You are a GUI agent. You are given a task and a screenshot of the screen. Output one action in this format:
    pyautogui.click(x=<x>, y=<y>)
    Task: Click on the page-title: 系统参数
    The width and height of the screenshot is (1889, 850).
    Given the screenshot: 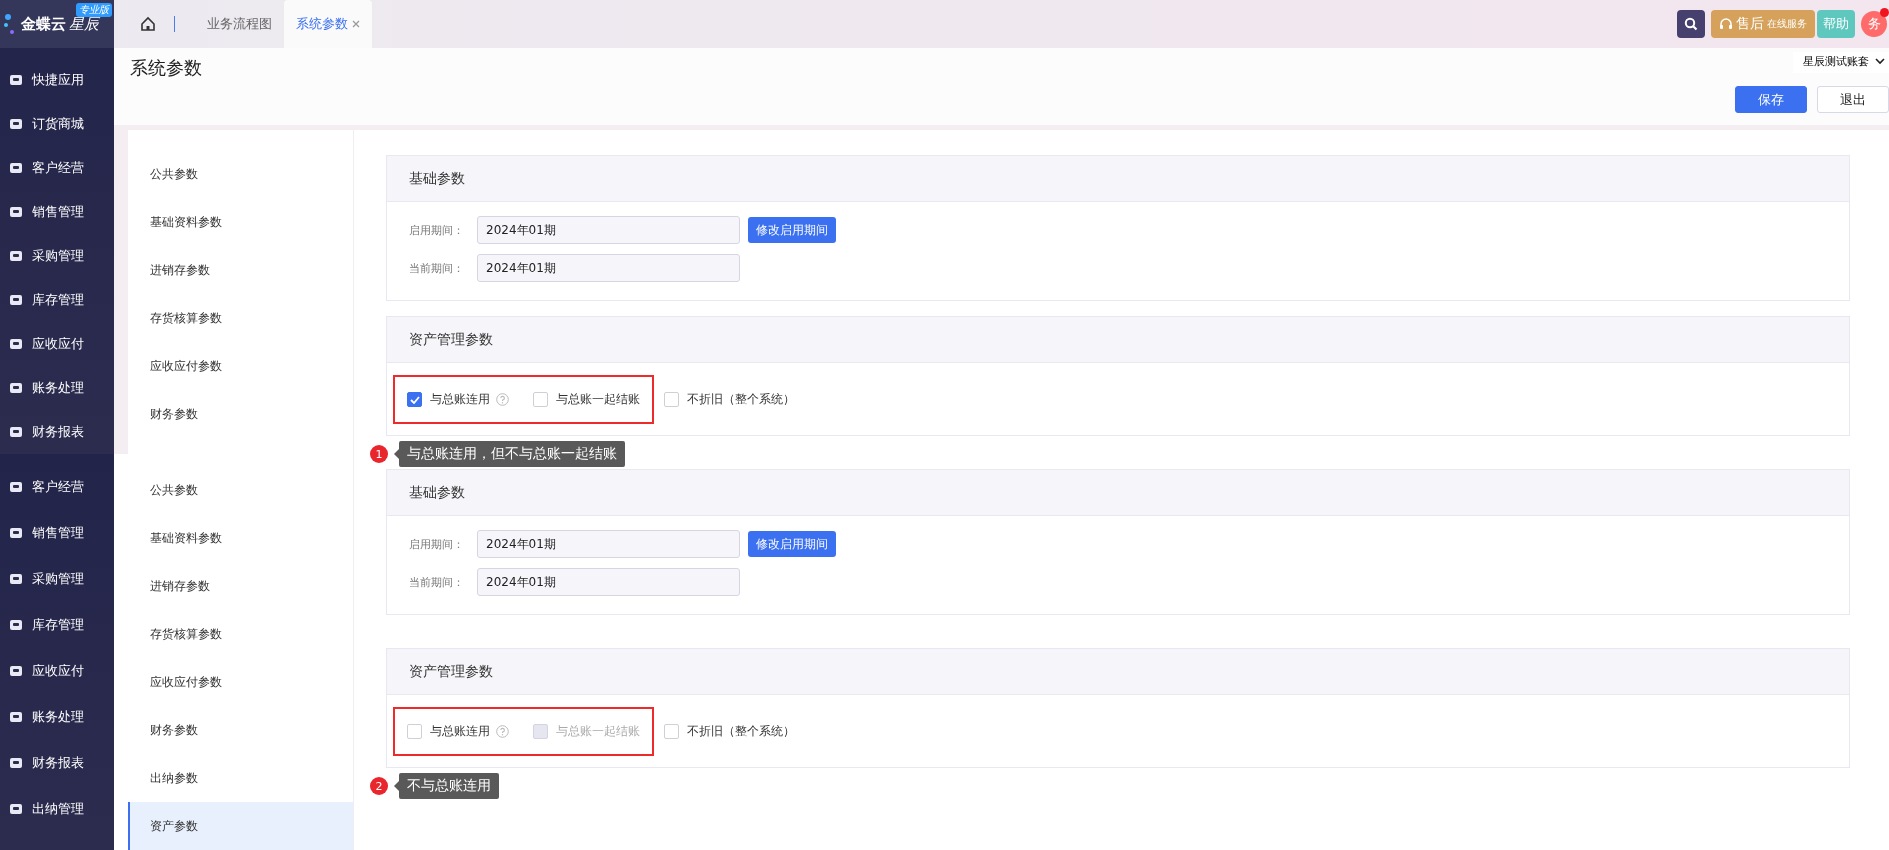 What is the action you would take?
    pyautogui.click(x=166, y=68)
    